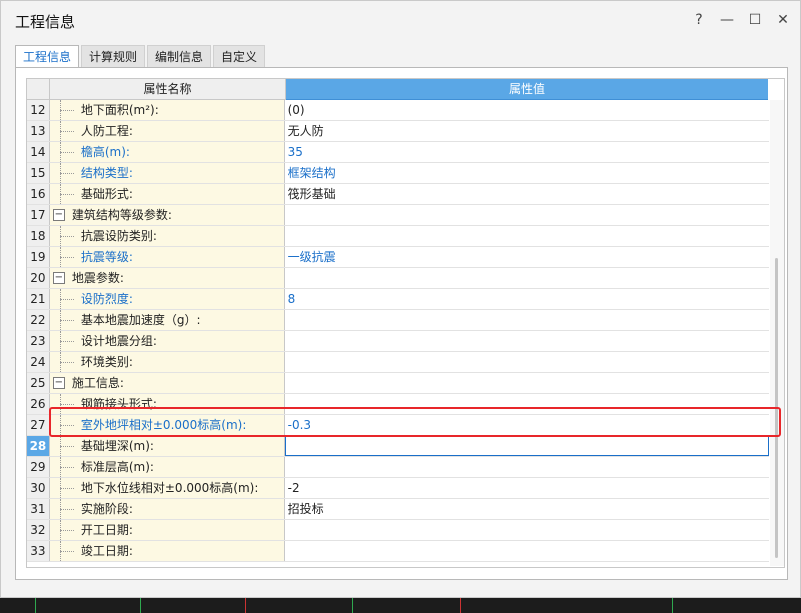  I want to click on grid-row: 24 环境类别:, so click(398, 362).